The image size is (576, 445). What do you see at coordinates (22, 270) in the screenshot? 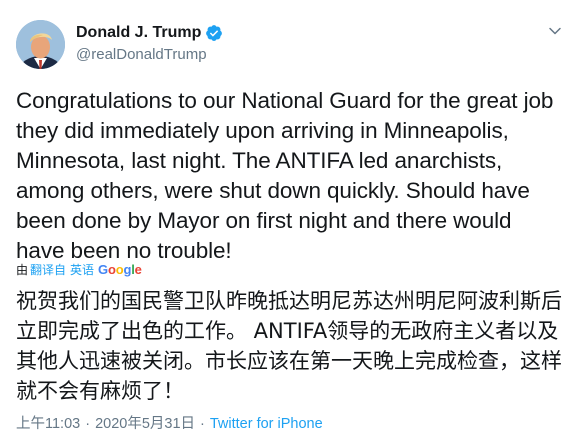
I see `translation-from-label: 由` at bounding box center [22, 270].